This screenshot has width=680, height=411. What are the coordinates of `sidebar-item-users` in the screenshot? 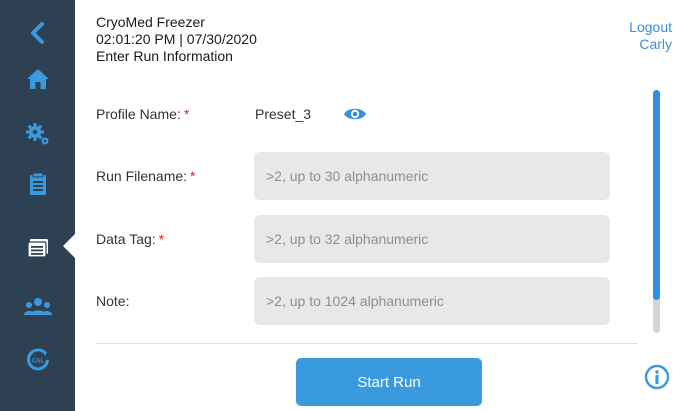 It's located at (37, 307).